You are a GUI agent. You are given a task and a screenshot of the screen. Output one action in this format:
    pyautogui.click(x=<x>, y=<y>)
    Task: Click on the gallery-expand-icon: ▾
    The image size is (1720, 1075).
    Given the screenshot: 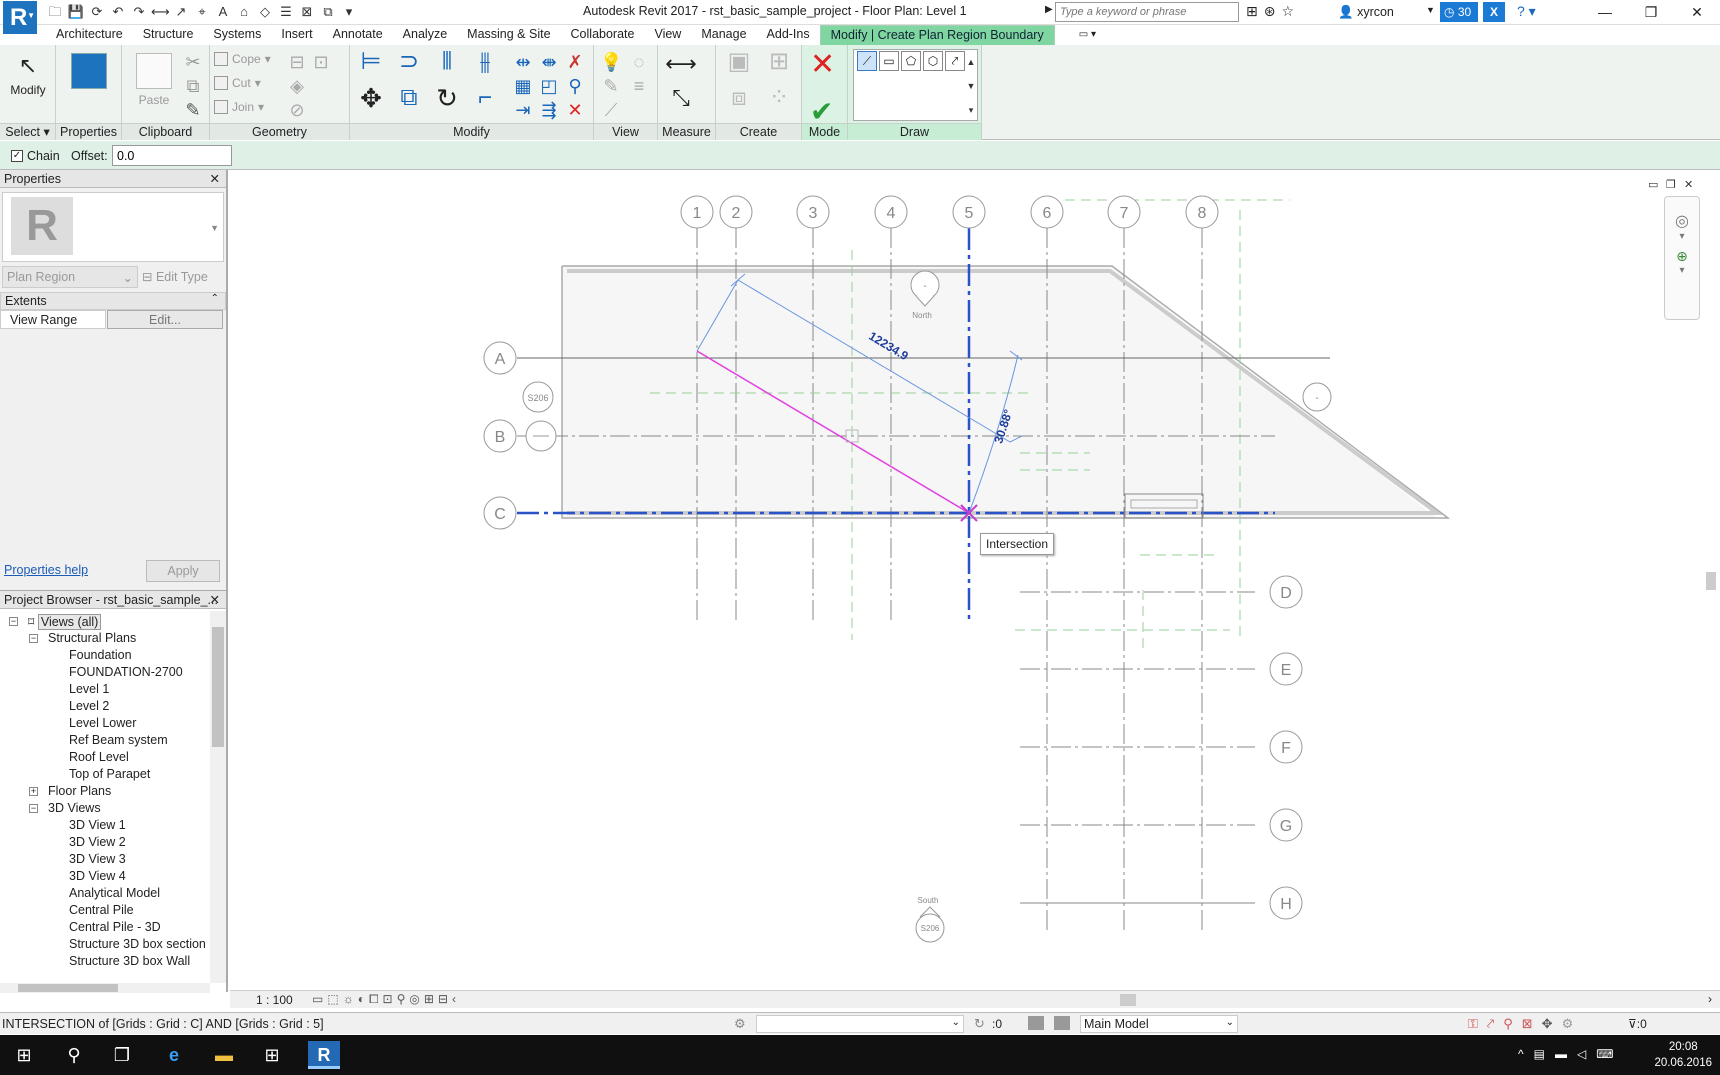 What is the action you would take?
    pyautogui.click(x=971, y=110)
    